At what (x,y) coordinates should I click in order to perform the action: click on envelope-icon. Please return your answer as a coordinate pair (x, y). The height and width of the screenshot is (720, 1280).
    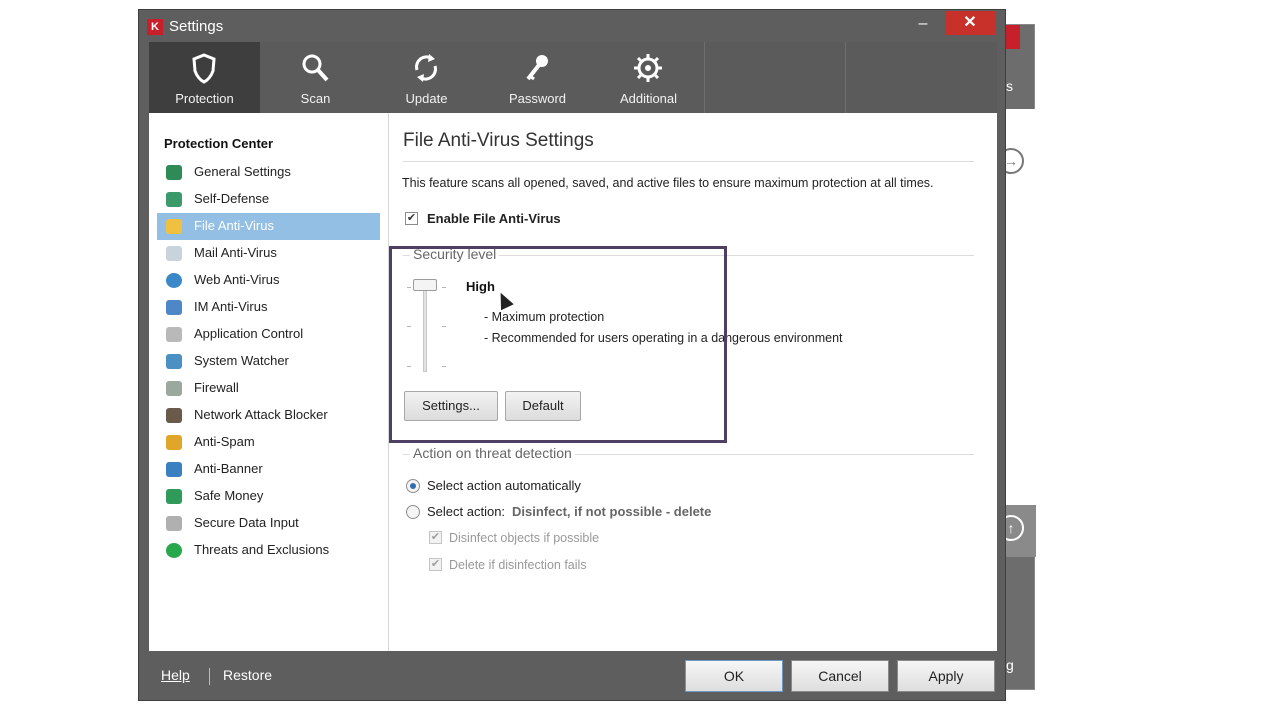
    Looking at the image, I should click on (174, 253).